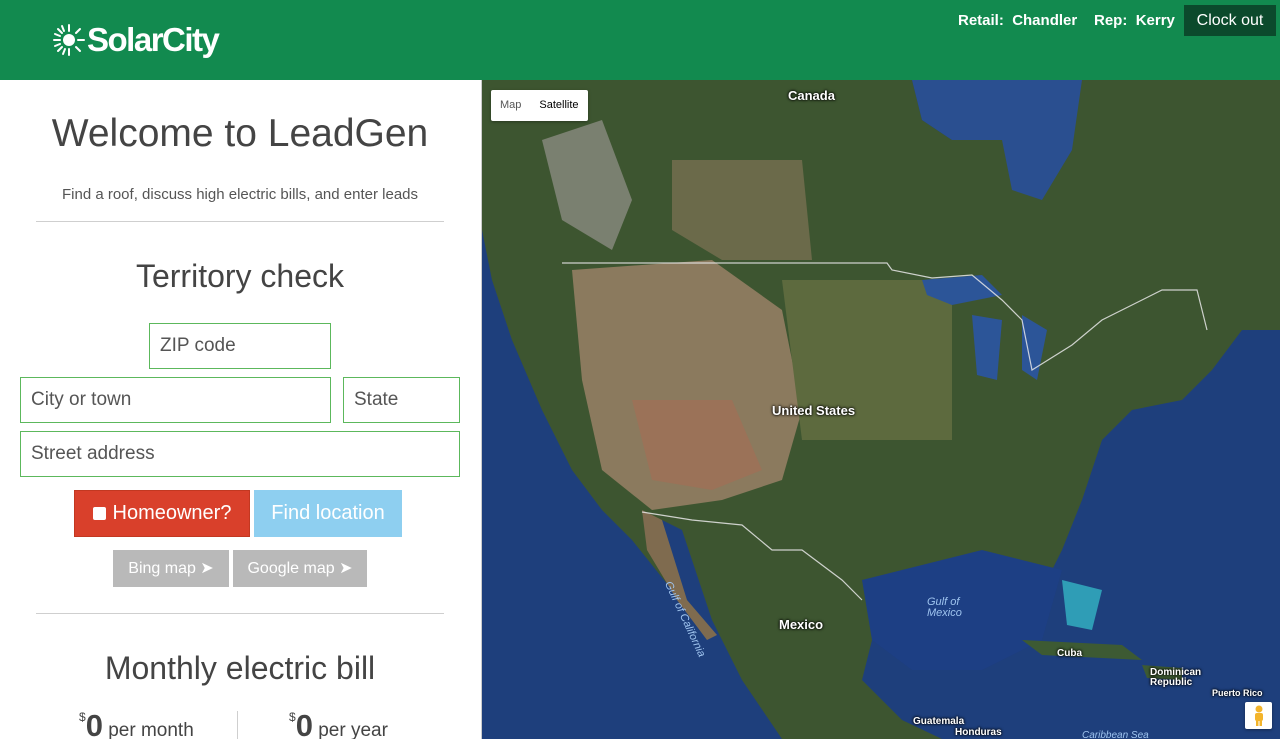 This screenshot has height=739, width=1280. What do you see at coordinates (1045, 20) in the screenshot?
I see `retail-value: Chandler` at bounding box center [1045, 20].